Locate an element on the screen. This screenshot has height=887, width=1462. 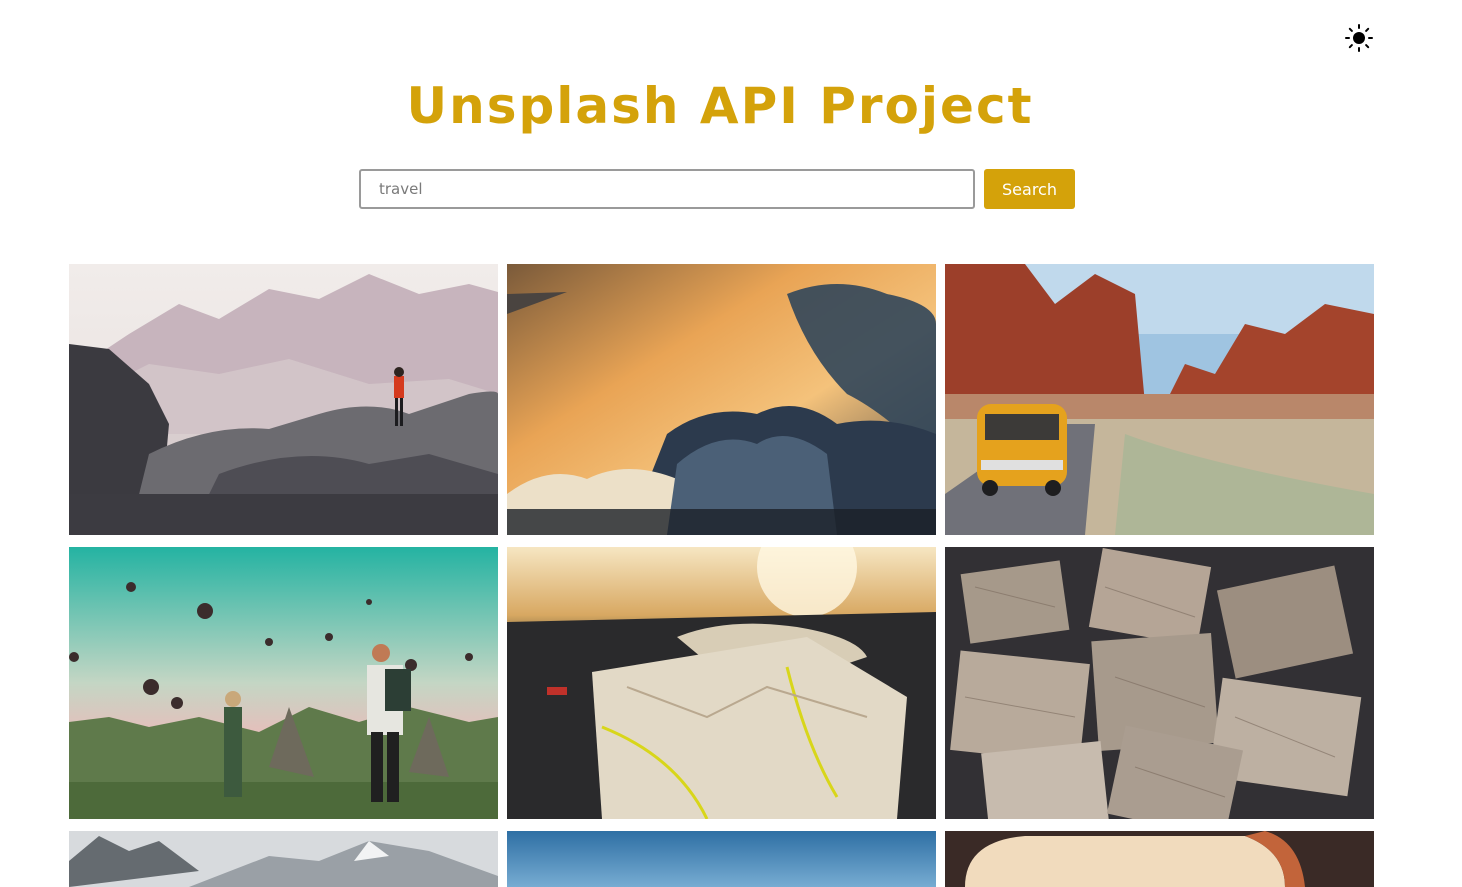
photo-scattered-maps is located at coordinates (1159, 683).